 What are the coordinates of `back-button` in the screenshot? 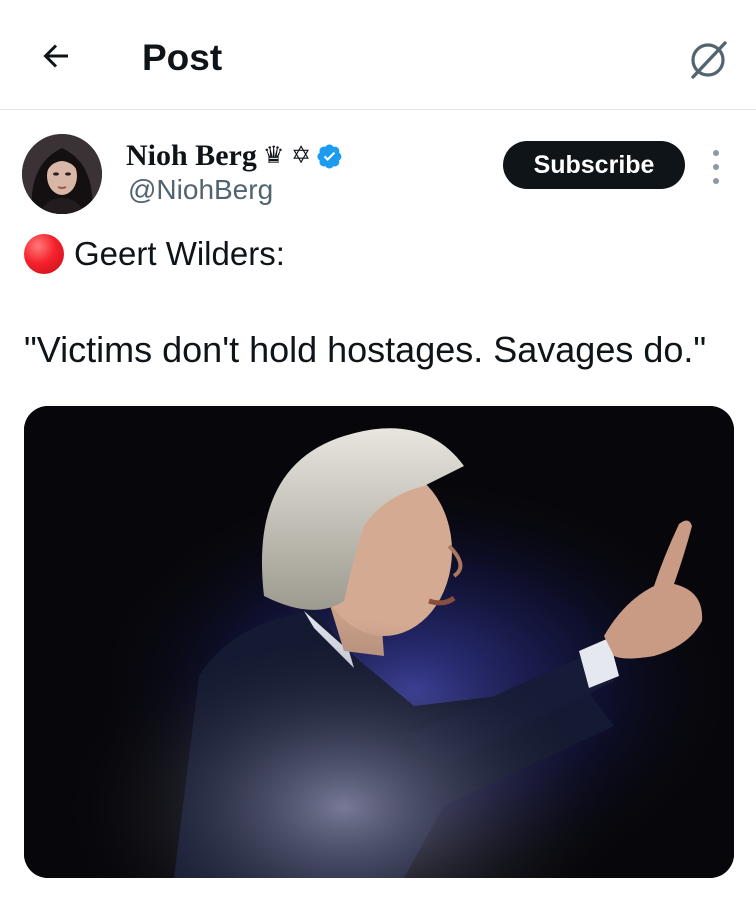 It's located at (56, 56).